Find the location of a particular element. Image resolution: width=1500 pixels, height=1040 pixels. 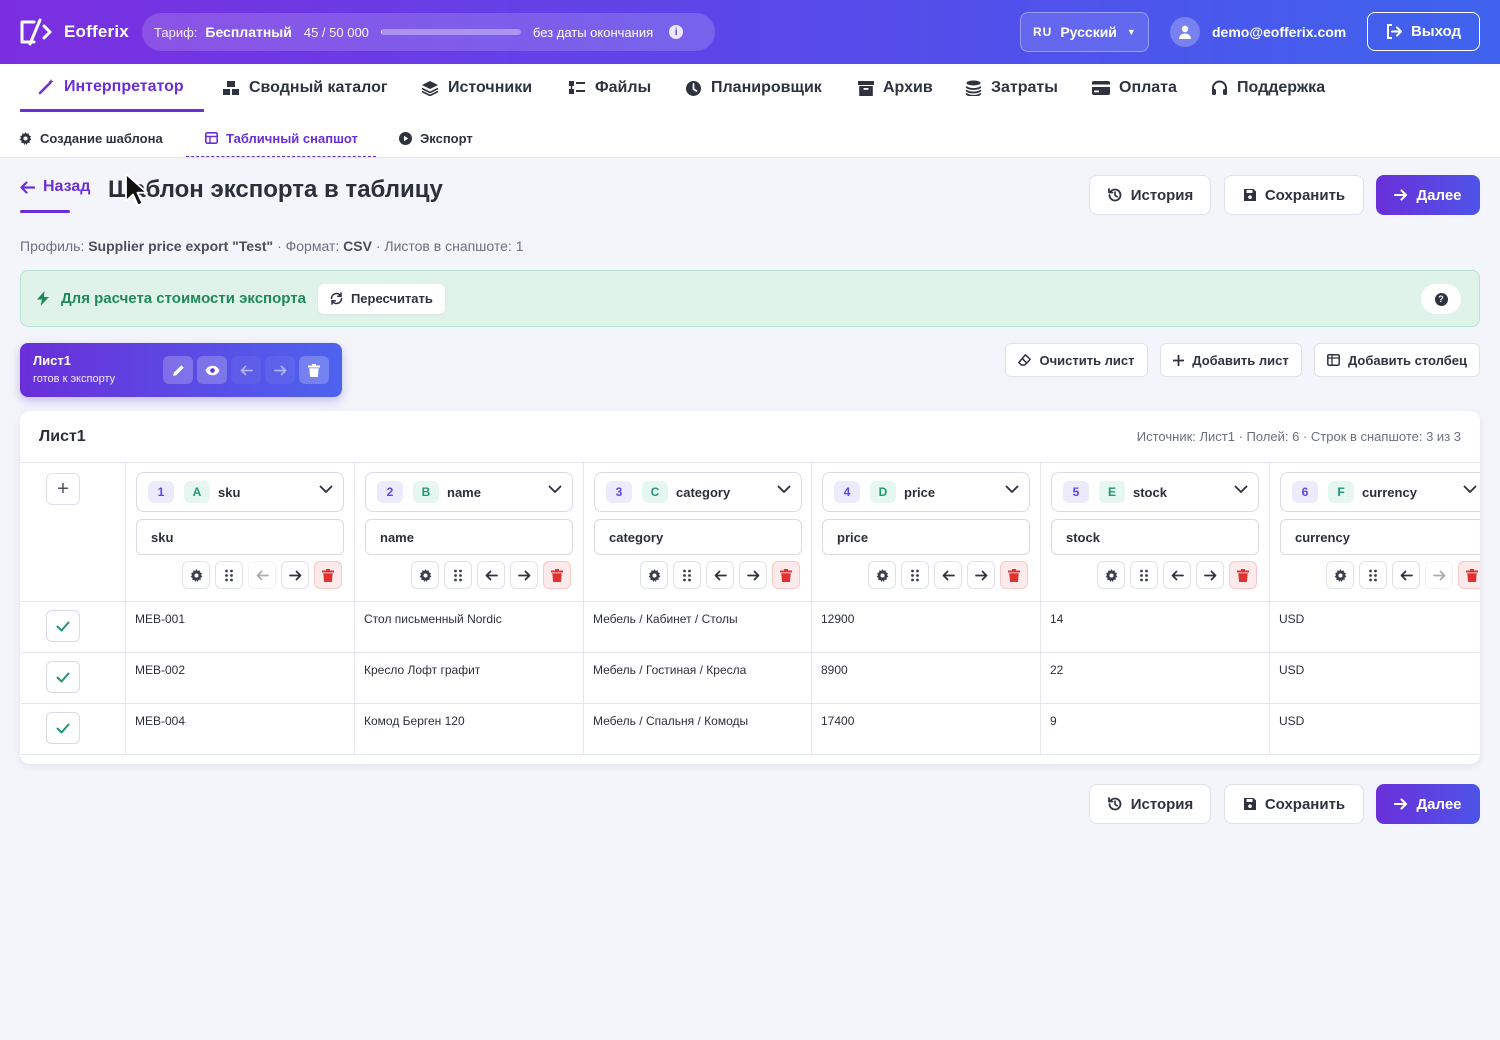

nav-scheduler: Планировщик is located at coordinates (753, 88).